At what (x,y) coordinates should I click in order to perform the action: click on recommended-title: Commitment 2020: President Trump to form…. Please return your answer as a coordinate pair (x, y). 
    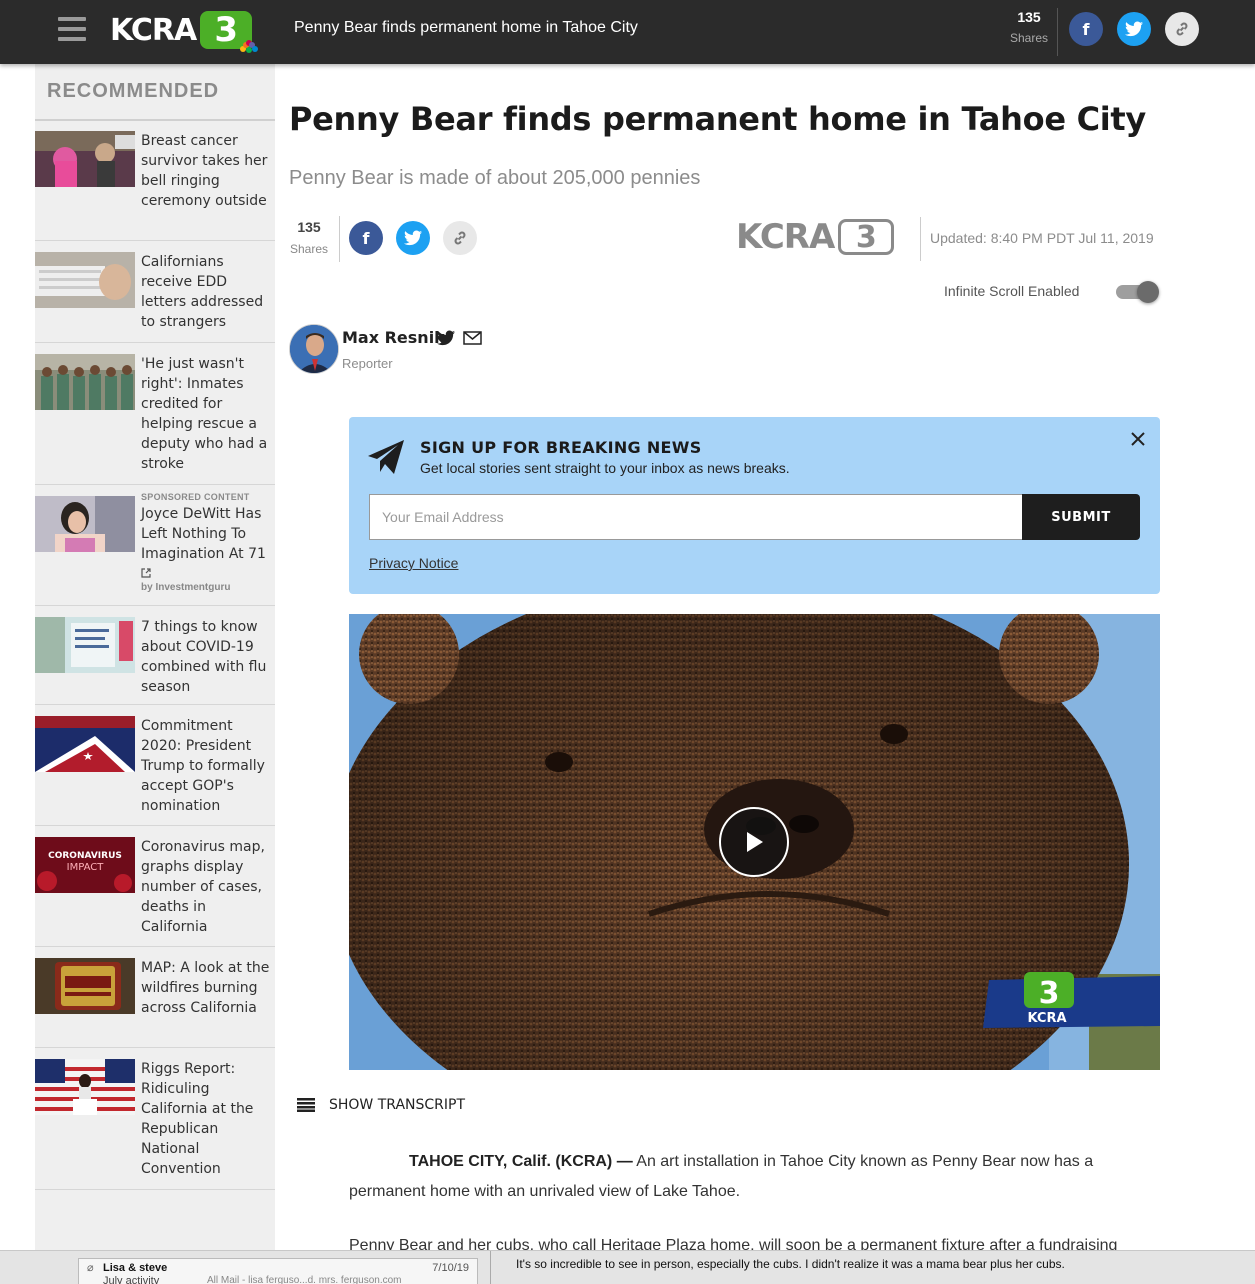
    Looking at the image, I should click on (203, 766).